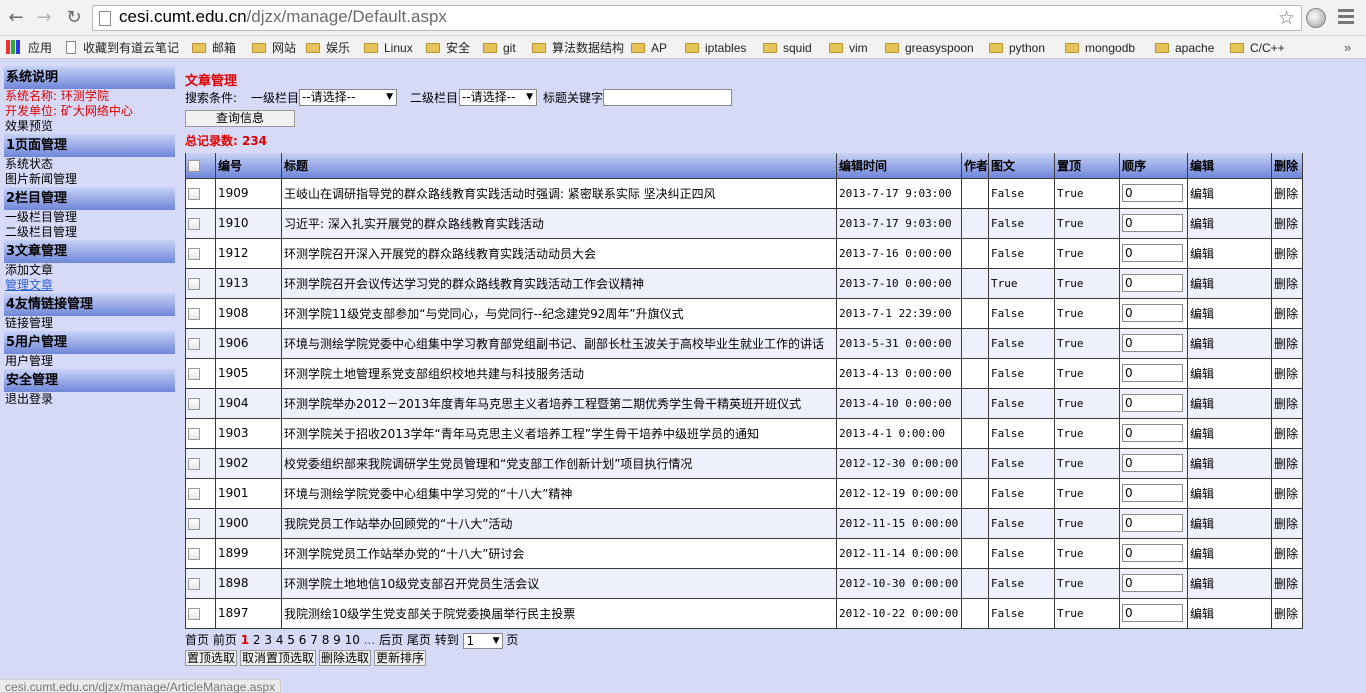  I want to click on sidebar-item: 添加文章, so click(89, 270).